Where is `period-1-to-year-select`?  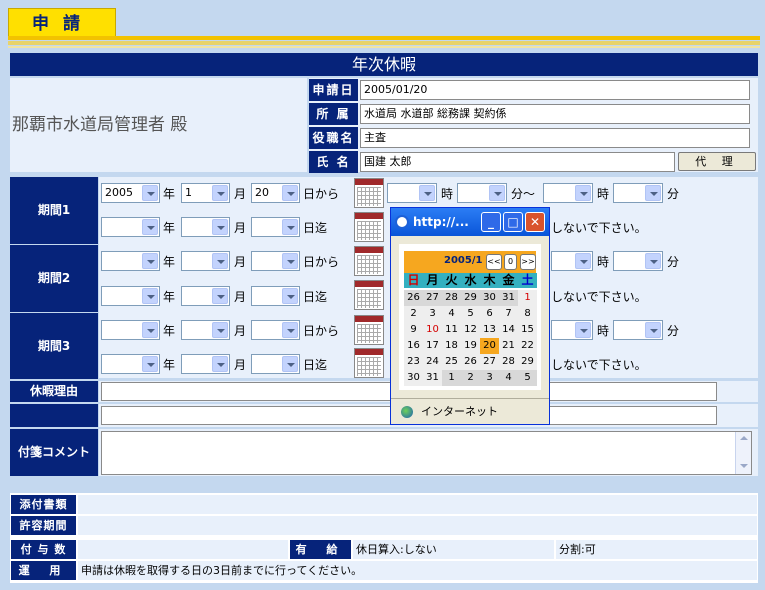 period-1-to-year-select is located at coordinates (130, 227).